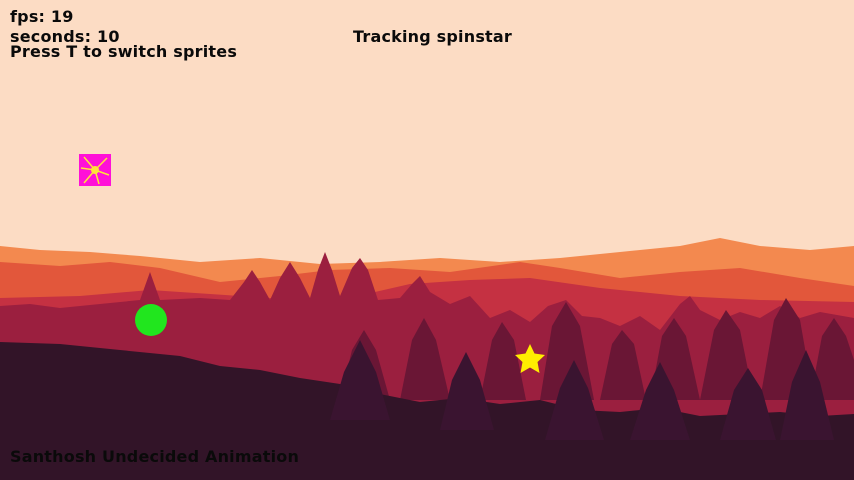  I want to click on spin-square-center, so click(95, 170).